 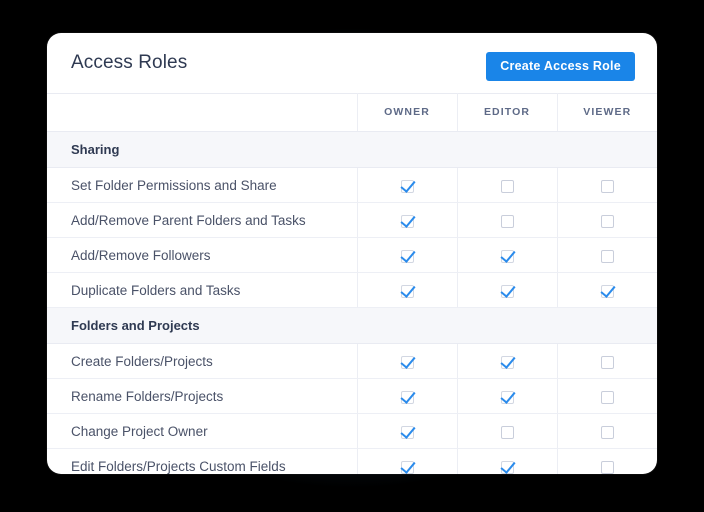 I want to click on table-row: Add/Remove Parent Folders and Tasks, so click(x=352, y=220).